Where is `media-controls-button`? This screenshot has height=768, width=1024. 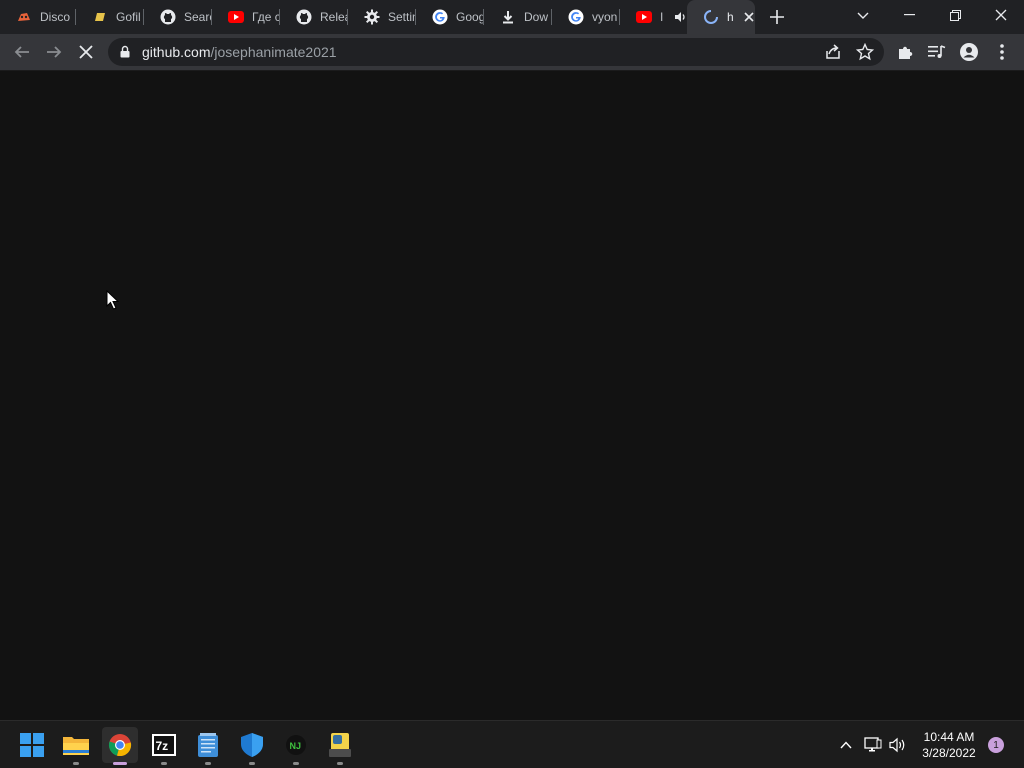 media-controls-button is located at coordinates (937, 52).